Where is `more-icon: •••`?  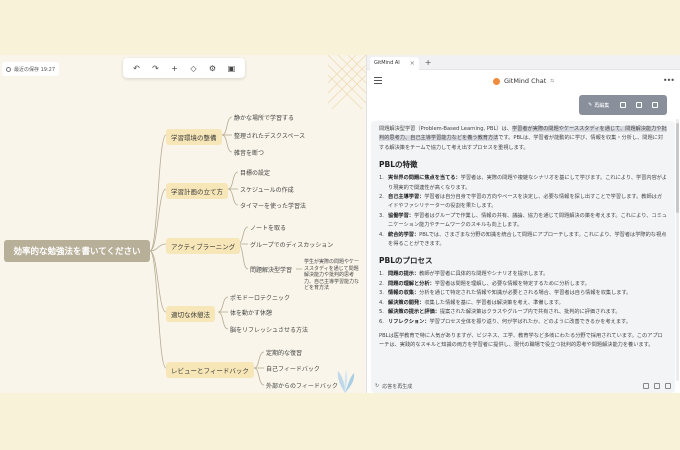 more-icon: ••• is located at coordinates (669, 80).